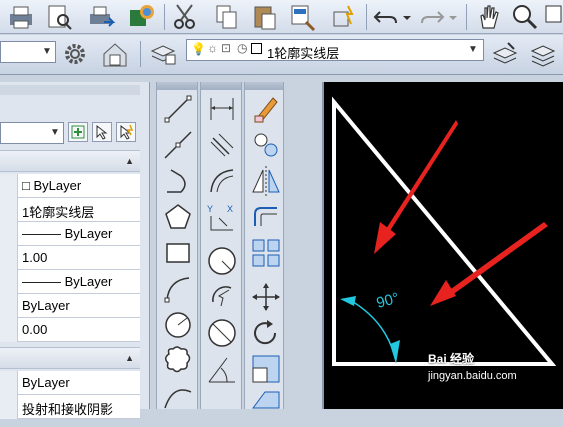 This screenshot has height=427, width=563. What do you see at coordinates (126, 132) in the screenshot?
I see `quick-select-icon` at bounding box center [126, 132].